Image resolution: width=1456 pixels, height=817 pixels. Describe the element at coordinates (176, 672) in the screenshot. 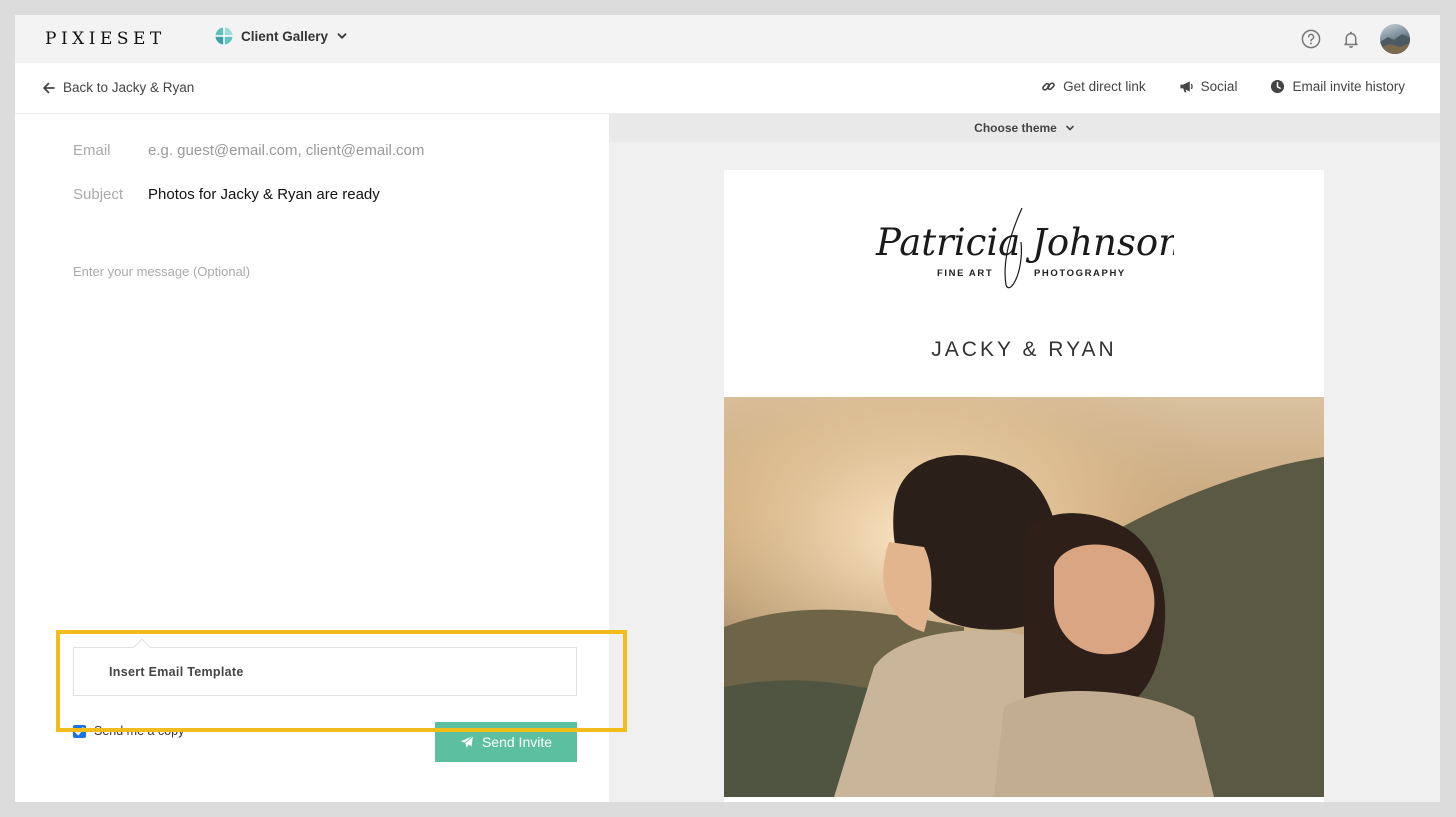

I see `insert-email-template-label: Insert Email Template` at that location.